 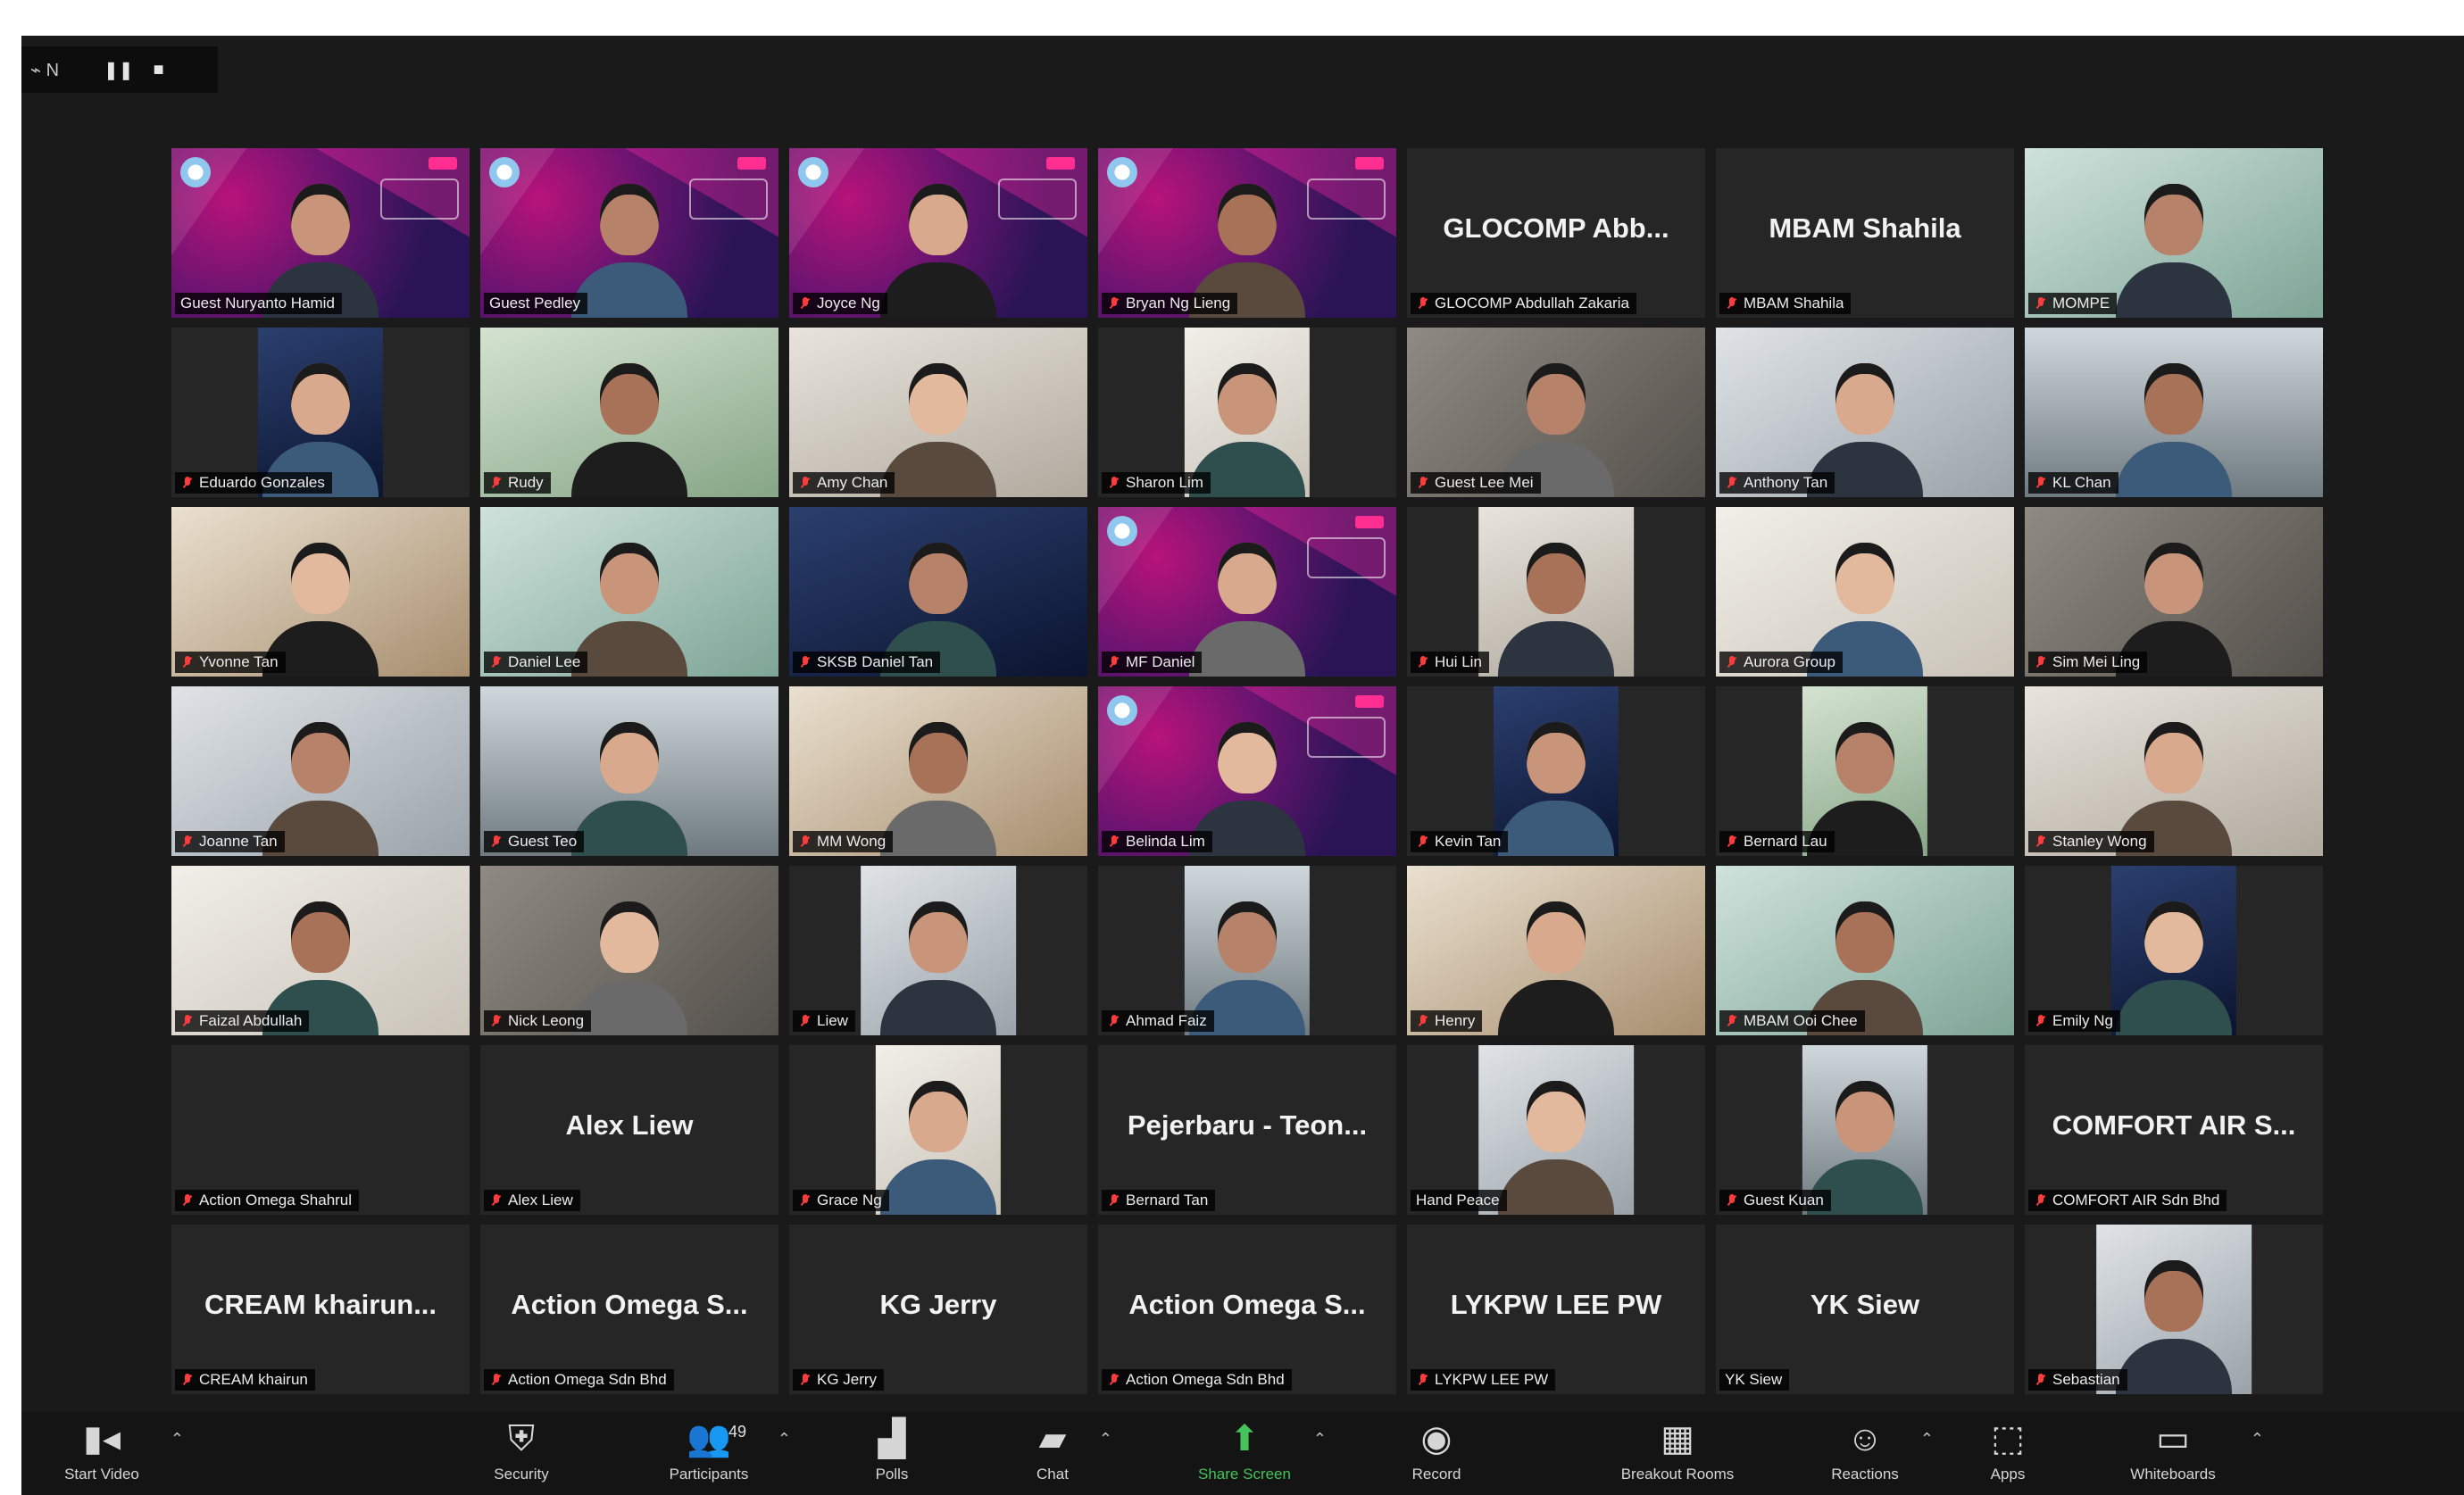 I want to click on participant-tile: Belinda Lim, so click(x=1247, y=771).